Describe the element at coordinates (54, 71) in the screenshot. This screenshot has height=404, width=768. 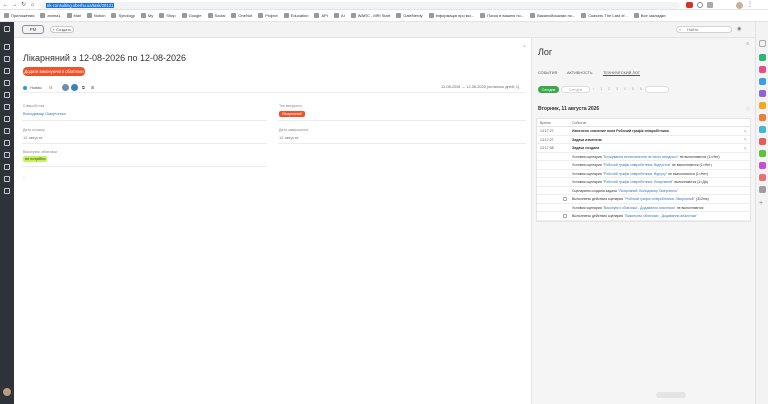
I see `add-acting-button: Додати виконуючого обов'язки` at that location.